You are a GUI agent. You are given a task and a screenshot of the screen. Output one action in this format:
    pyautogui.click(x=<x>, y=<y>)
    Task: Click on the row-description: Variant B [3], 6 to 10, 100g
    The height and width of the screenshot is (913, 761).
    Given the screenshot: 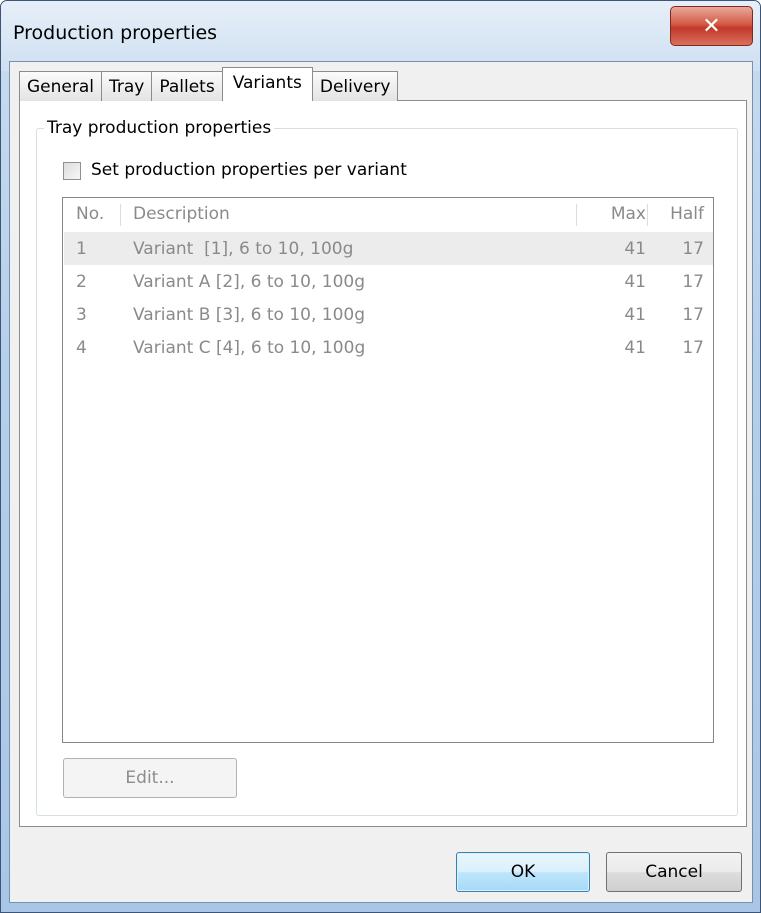 What is the action you would take?
    pyautogui.click(x=249, y=314)
    